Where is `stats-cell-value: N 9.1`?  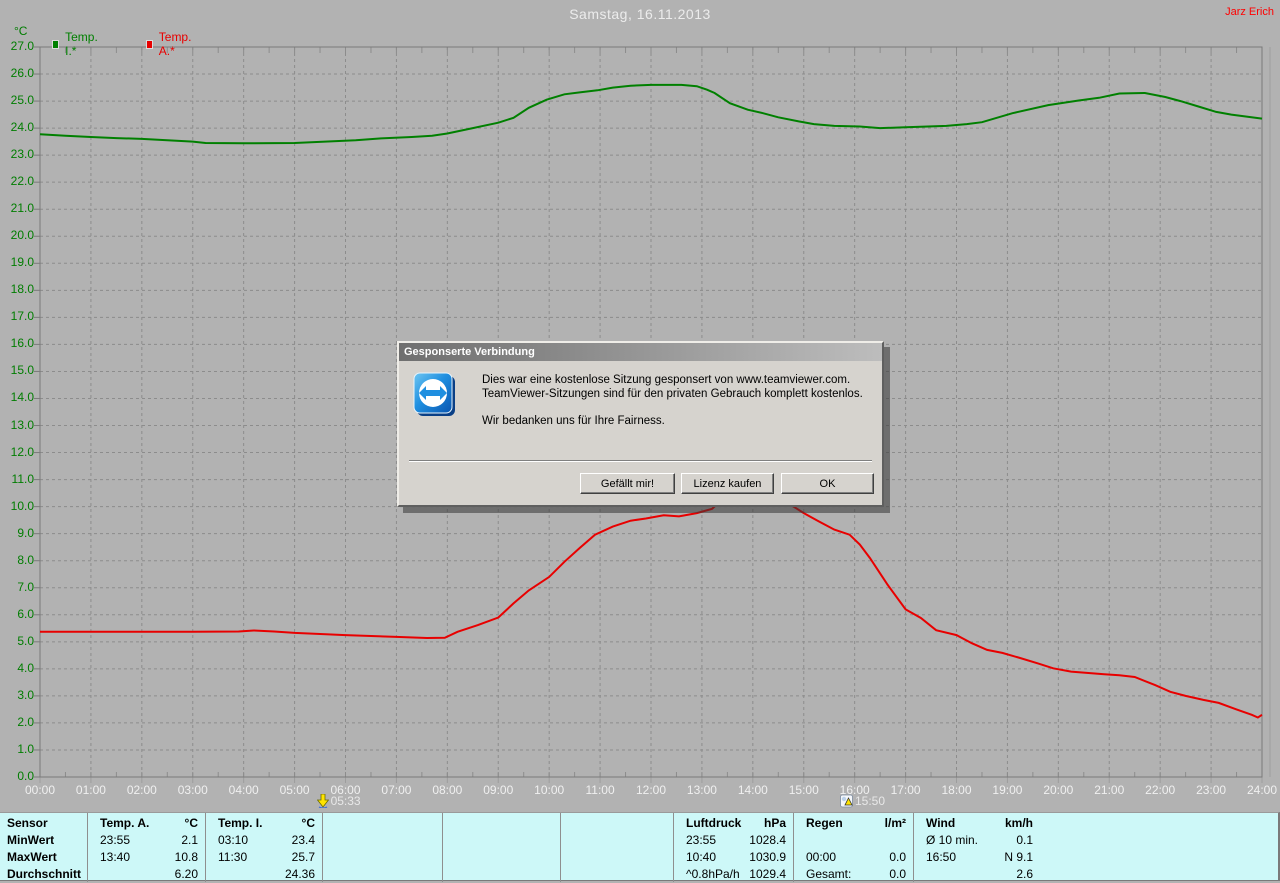
stats-cell-value: N 9.1 is located at coordinates (1018, 857).